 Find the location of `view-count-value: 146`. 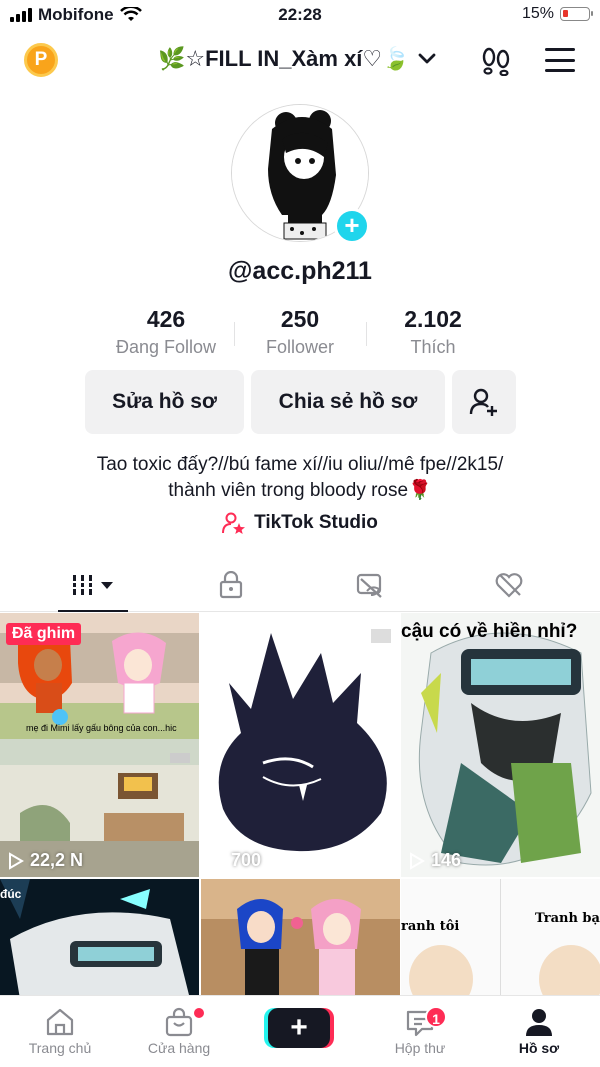

view-count-value: 146 is located at coordinates (446, 860).